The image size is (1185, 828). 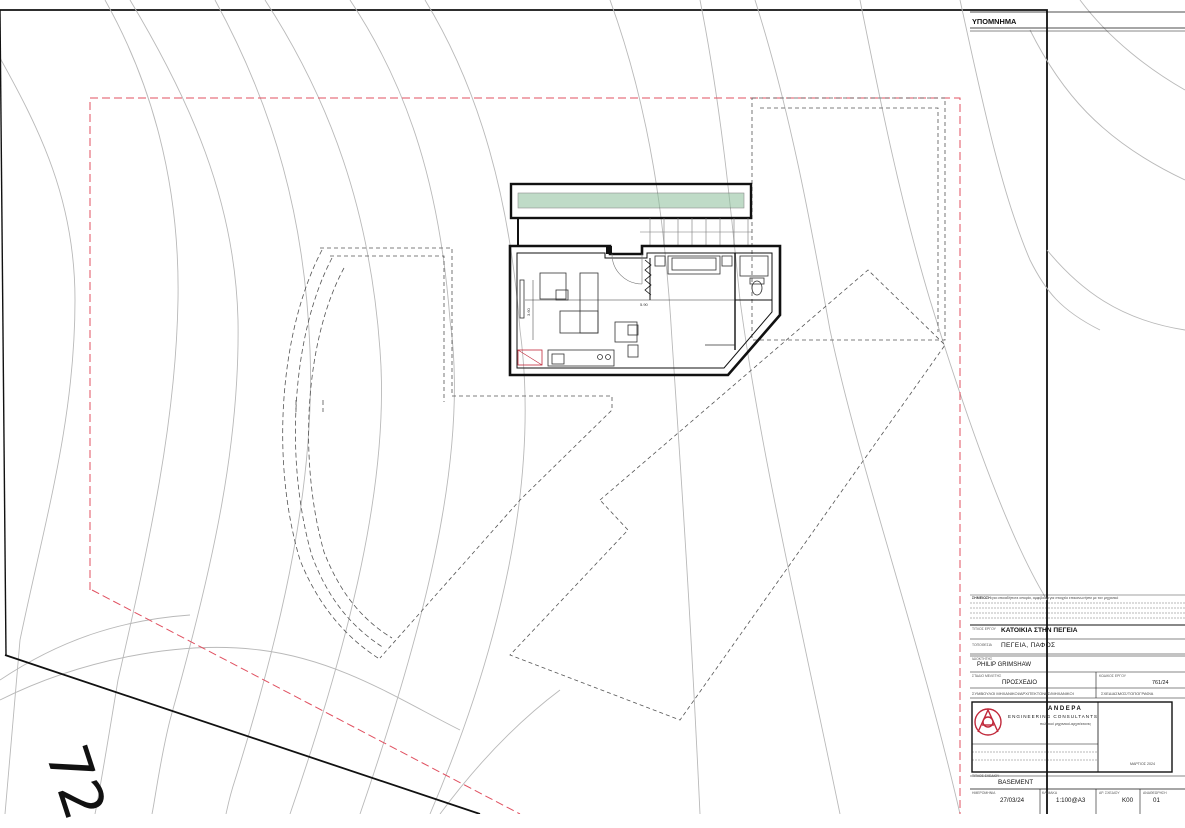 I want to click on firm-subtitle: ENGINEERING CONSULTANTS, so click(x=1053, y=716).